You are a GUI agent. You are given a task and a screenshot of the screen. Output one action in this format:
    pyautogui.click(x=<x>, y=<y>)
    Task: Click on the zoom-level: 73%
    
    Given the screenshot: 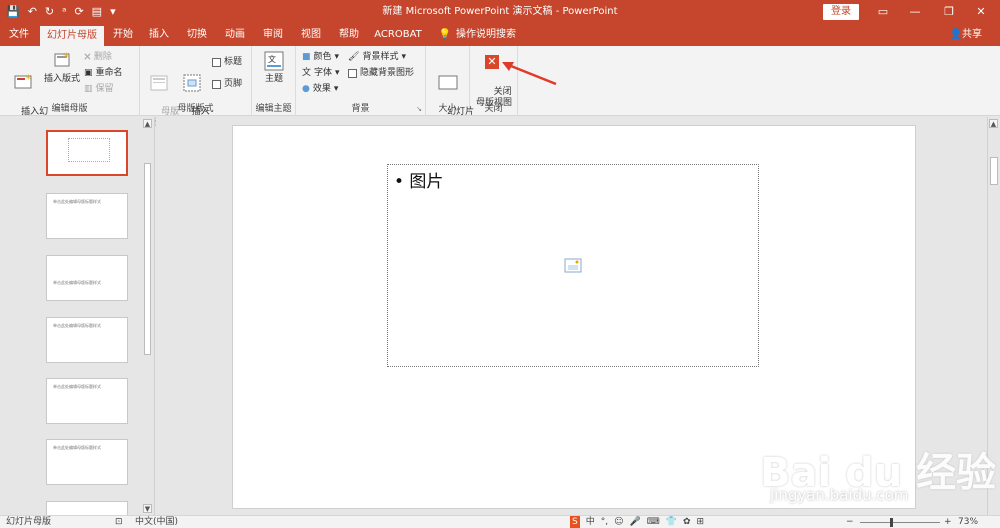 What is the action you would take?
    pyautogui.click(x=968, y=522)
    